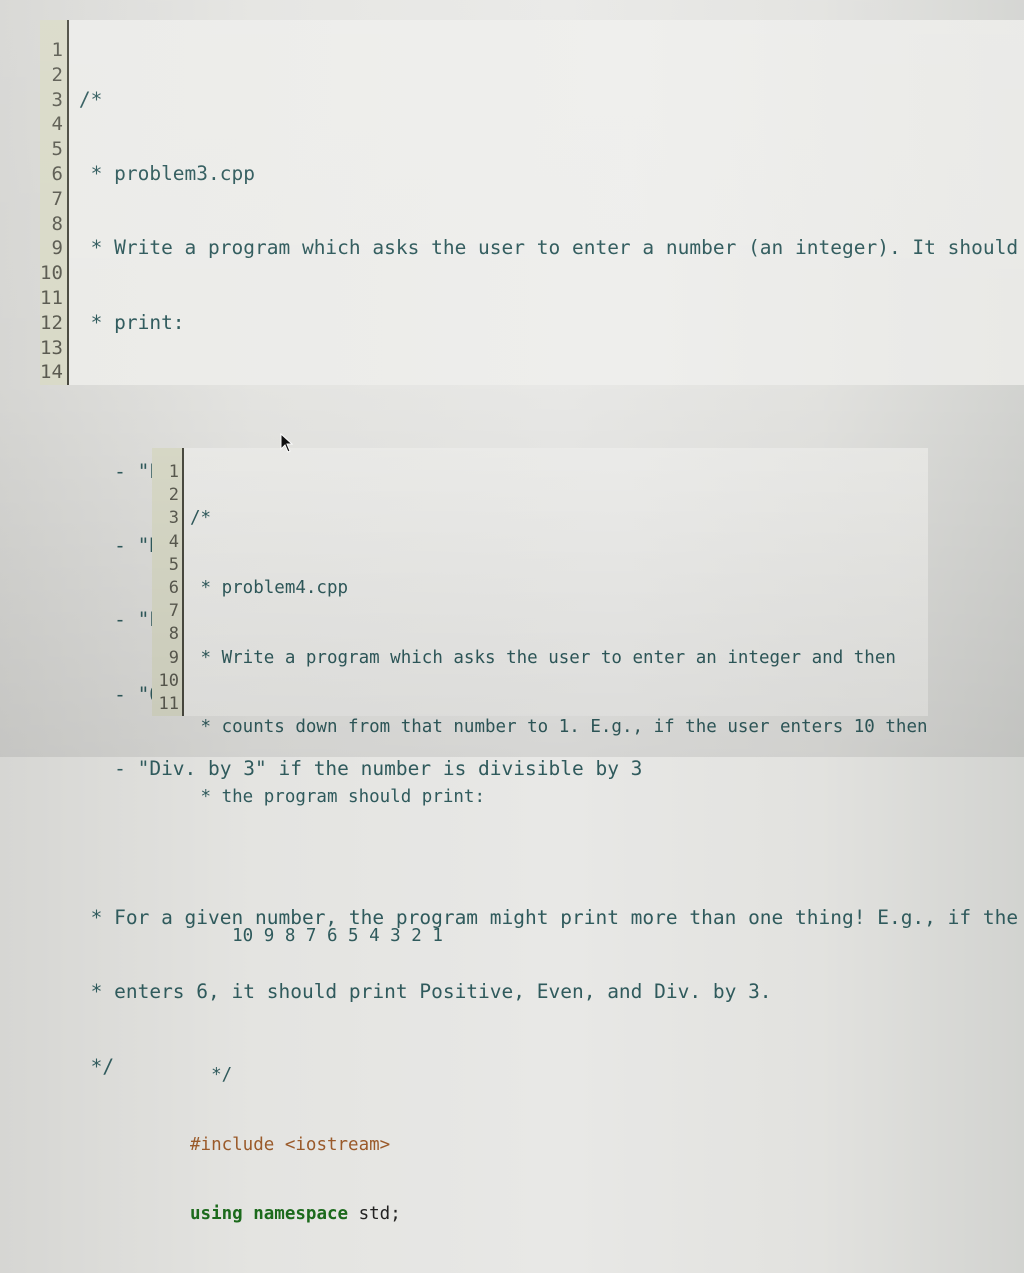  What do you see at coordinates (287, 443) in the screenshot?
I see `arrow-pointer-icon` at bounding box center [287, 443].